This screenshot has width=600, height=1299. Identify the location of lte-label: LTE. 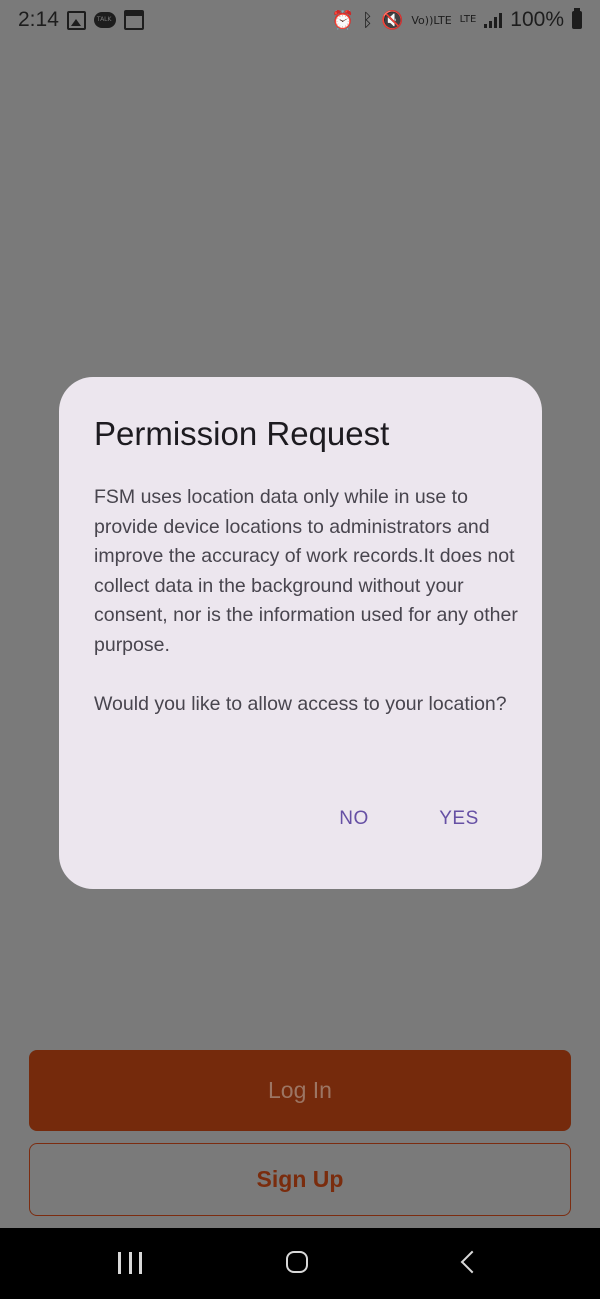
(468, 19).